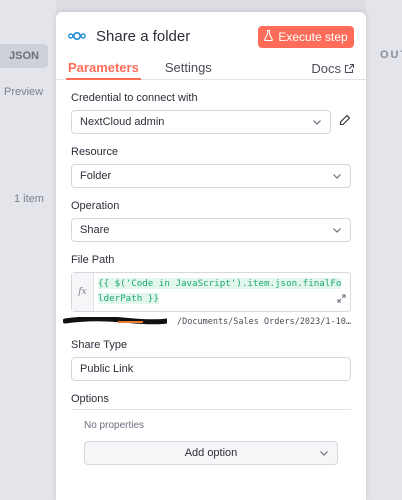 The width and height of the screenshot is (402, 500). What do you see at coordinates (115, 321) in the screenshot?
I see `redaction-scribble` at bounding box center [115, 321].